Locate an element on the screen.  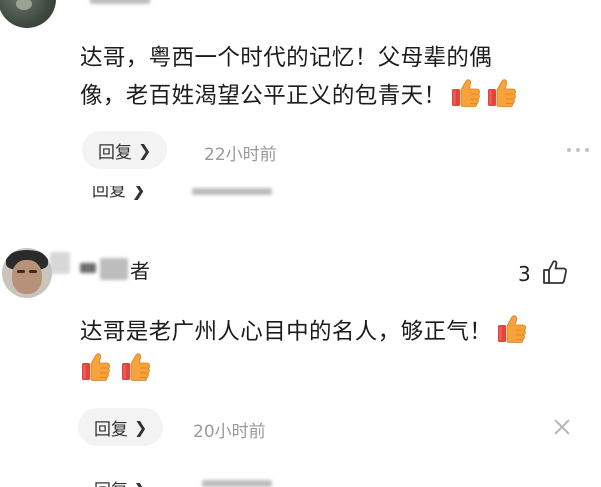
comment-text-line: 达哥是老广州人心目中的名人，够正气！ is located at coordinates (304, 332).